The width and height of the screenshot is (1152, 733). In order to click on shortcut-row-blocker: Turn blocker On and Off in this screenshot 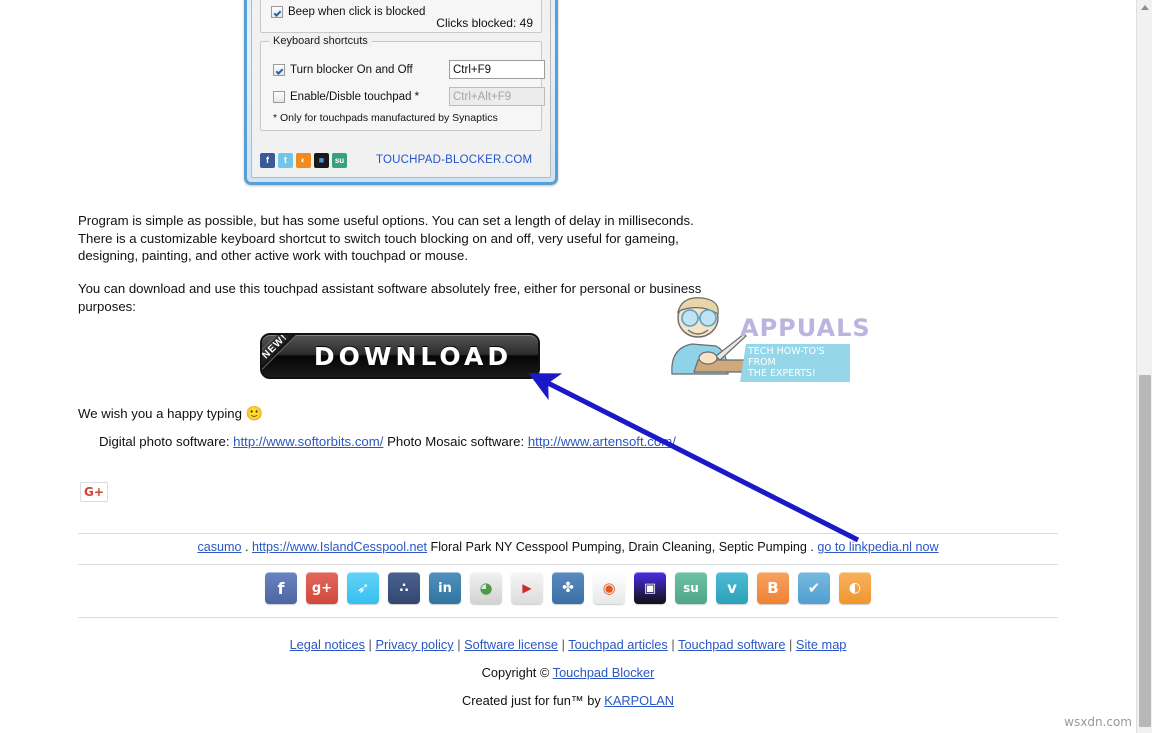, I will do `click(411, 69)`.